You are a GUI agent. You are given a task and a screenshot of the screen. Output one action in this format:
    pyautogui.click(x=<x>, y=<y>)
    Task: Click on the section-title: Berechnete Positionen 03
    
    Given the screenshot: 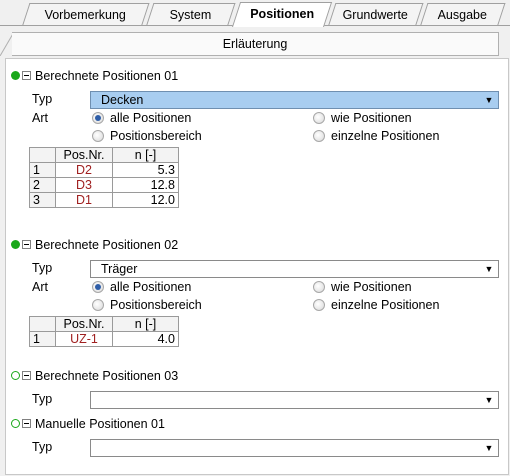 What is the action you would take?
    pyautogui.click(x=107, y=376)
    